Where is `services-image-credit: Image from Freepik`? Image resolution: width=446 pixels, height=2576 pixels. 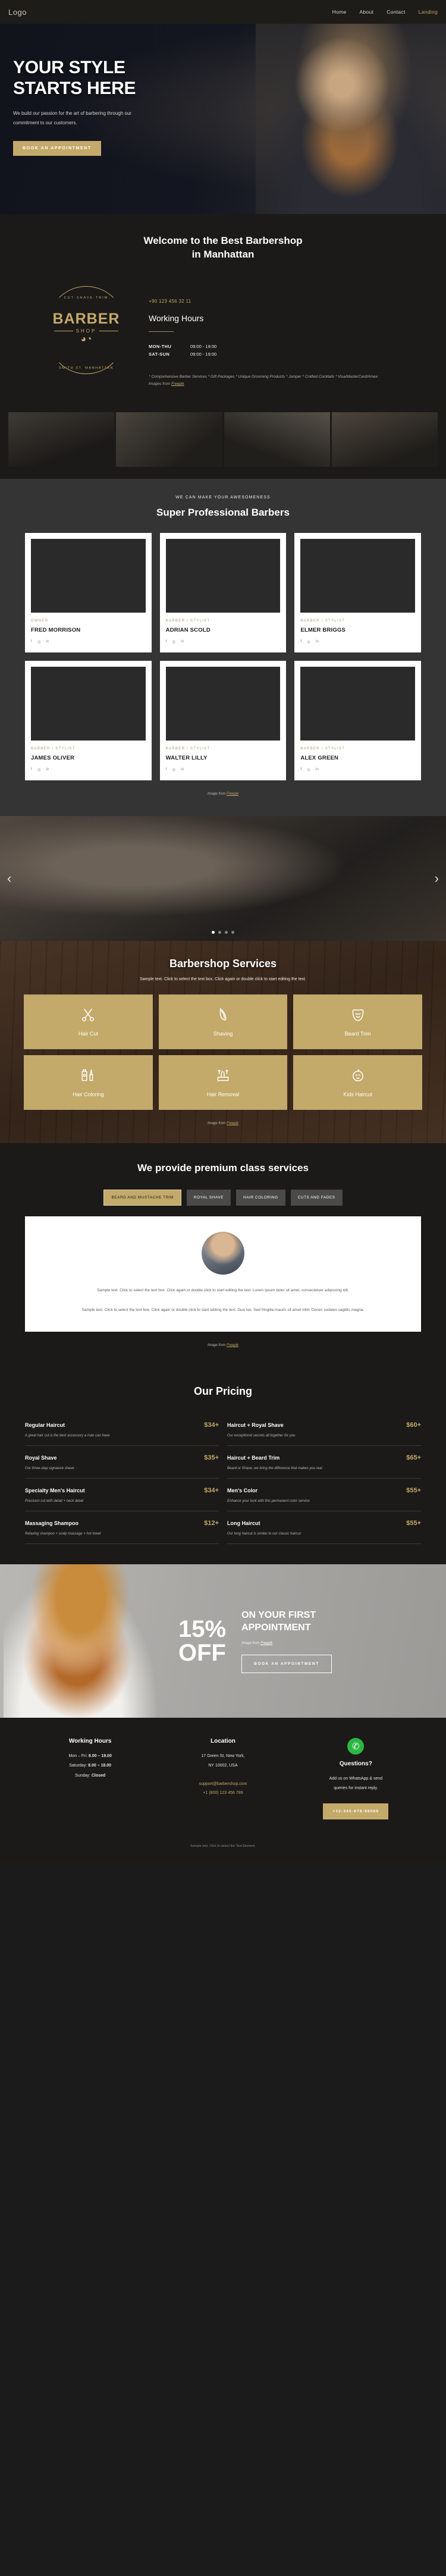
services-image-credit: Image from Freepik is located at coordinates (223, 1123).